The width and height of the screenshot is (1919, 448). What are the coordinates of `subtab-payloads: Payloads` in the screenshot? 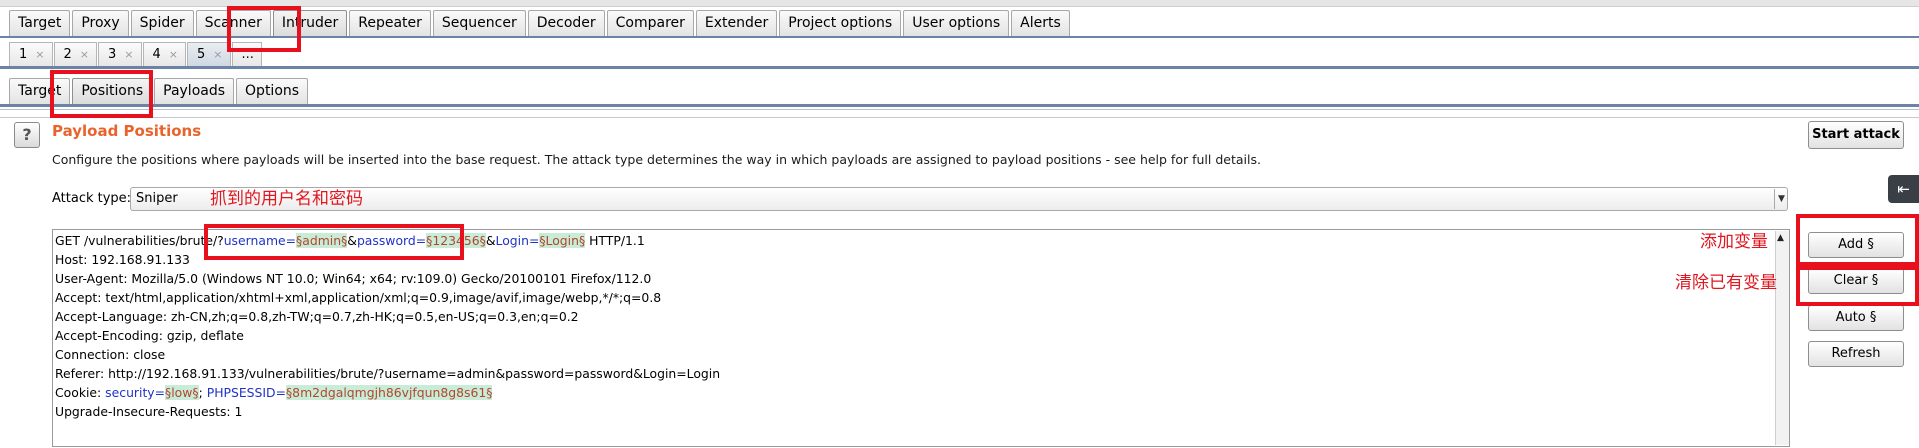 It's located at (194, 91).